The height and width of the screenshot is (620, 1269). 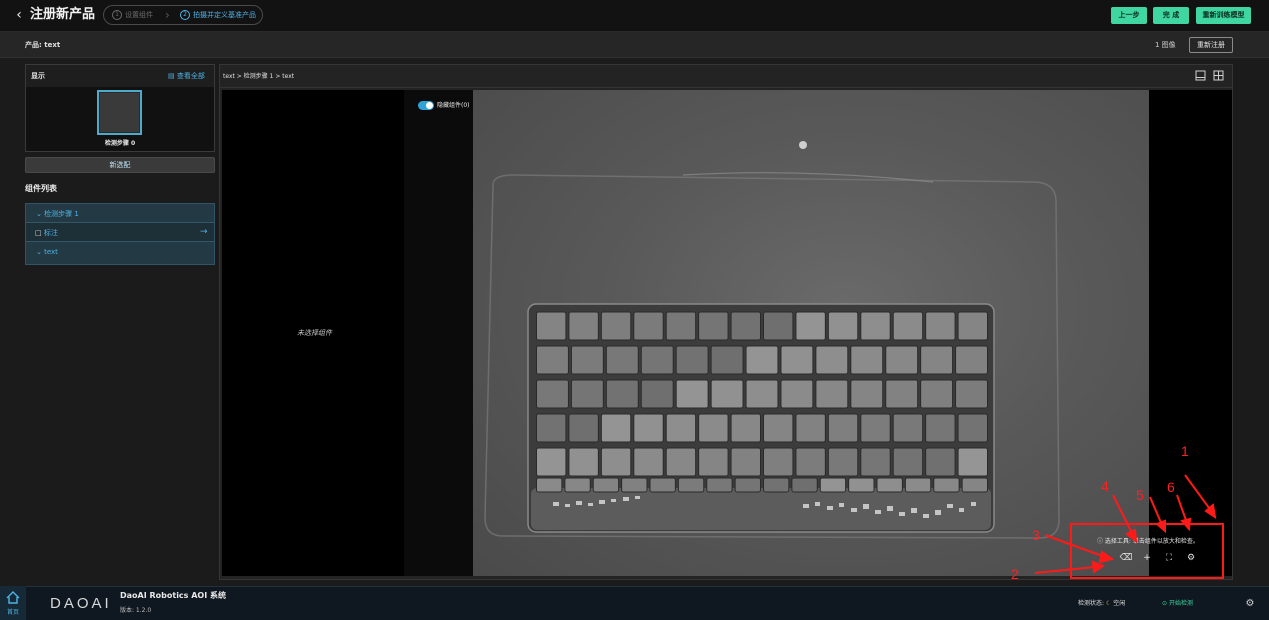 I want to click on tree-item-step: ⌄ 检测步骤 1, so click(x=57, y=214).